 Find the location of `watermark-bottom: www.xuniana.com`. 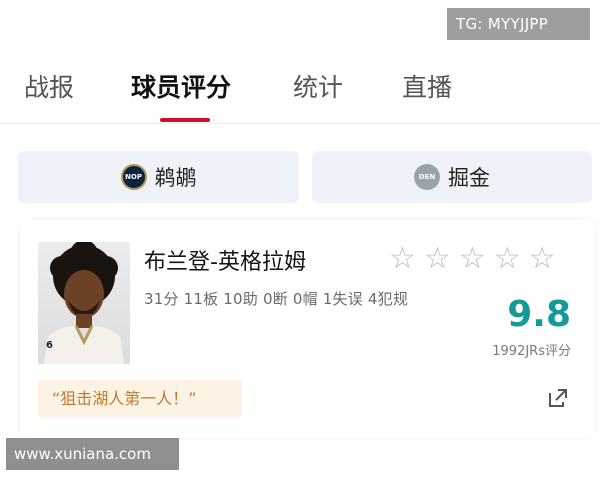

watermark-bottom: www.xuniana.com is located at coordinates (92, 454).